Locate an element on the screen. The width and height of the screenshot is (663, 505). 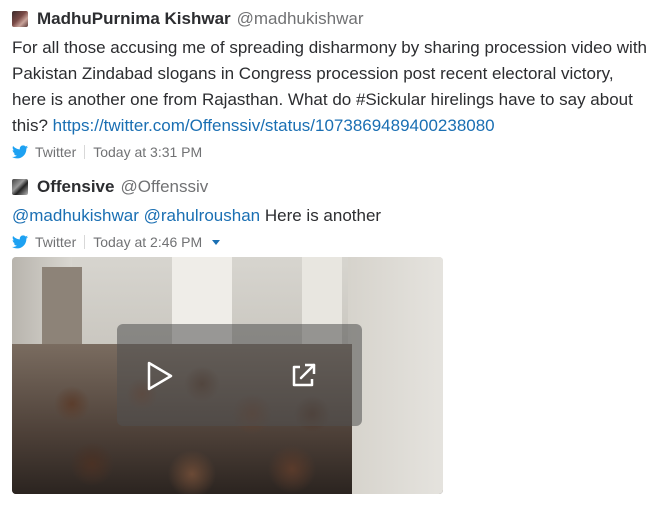
tweet-header: MadhuPurnima Kishwar @madhukishwar is located at coordinates (333, 19).